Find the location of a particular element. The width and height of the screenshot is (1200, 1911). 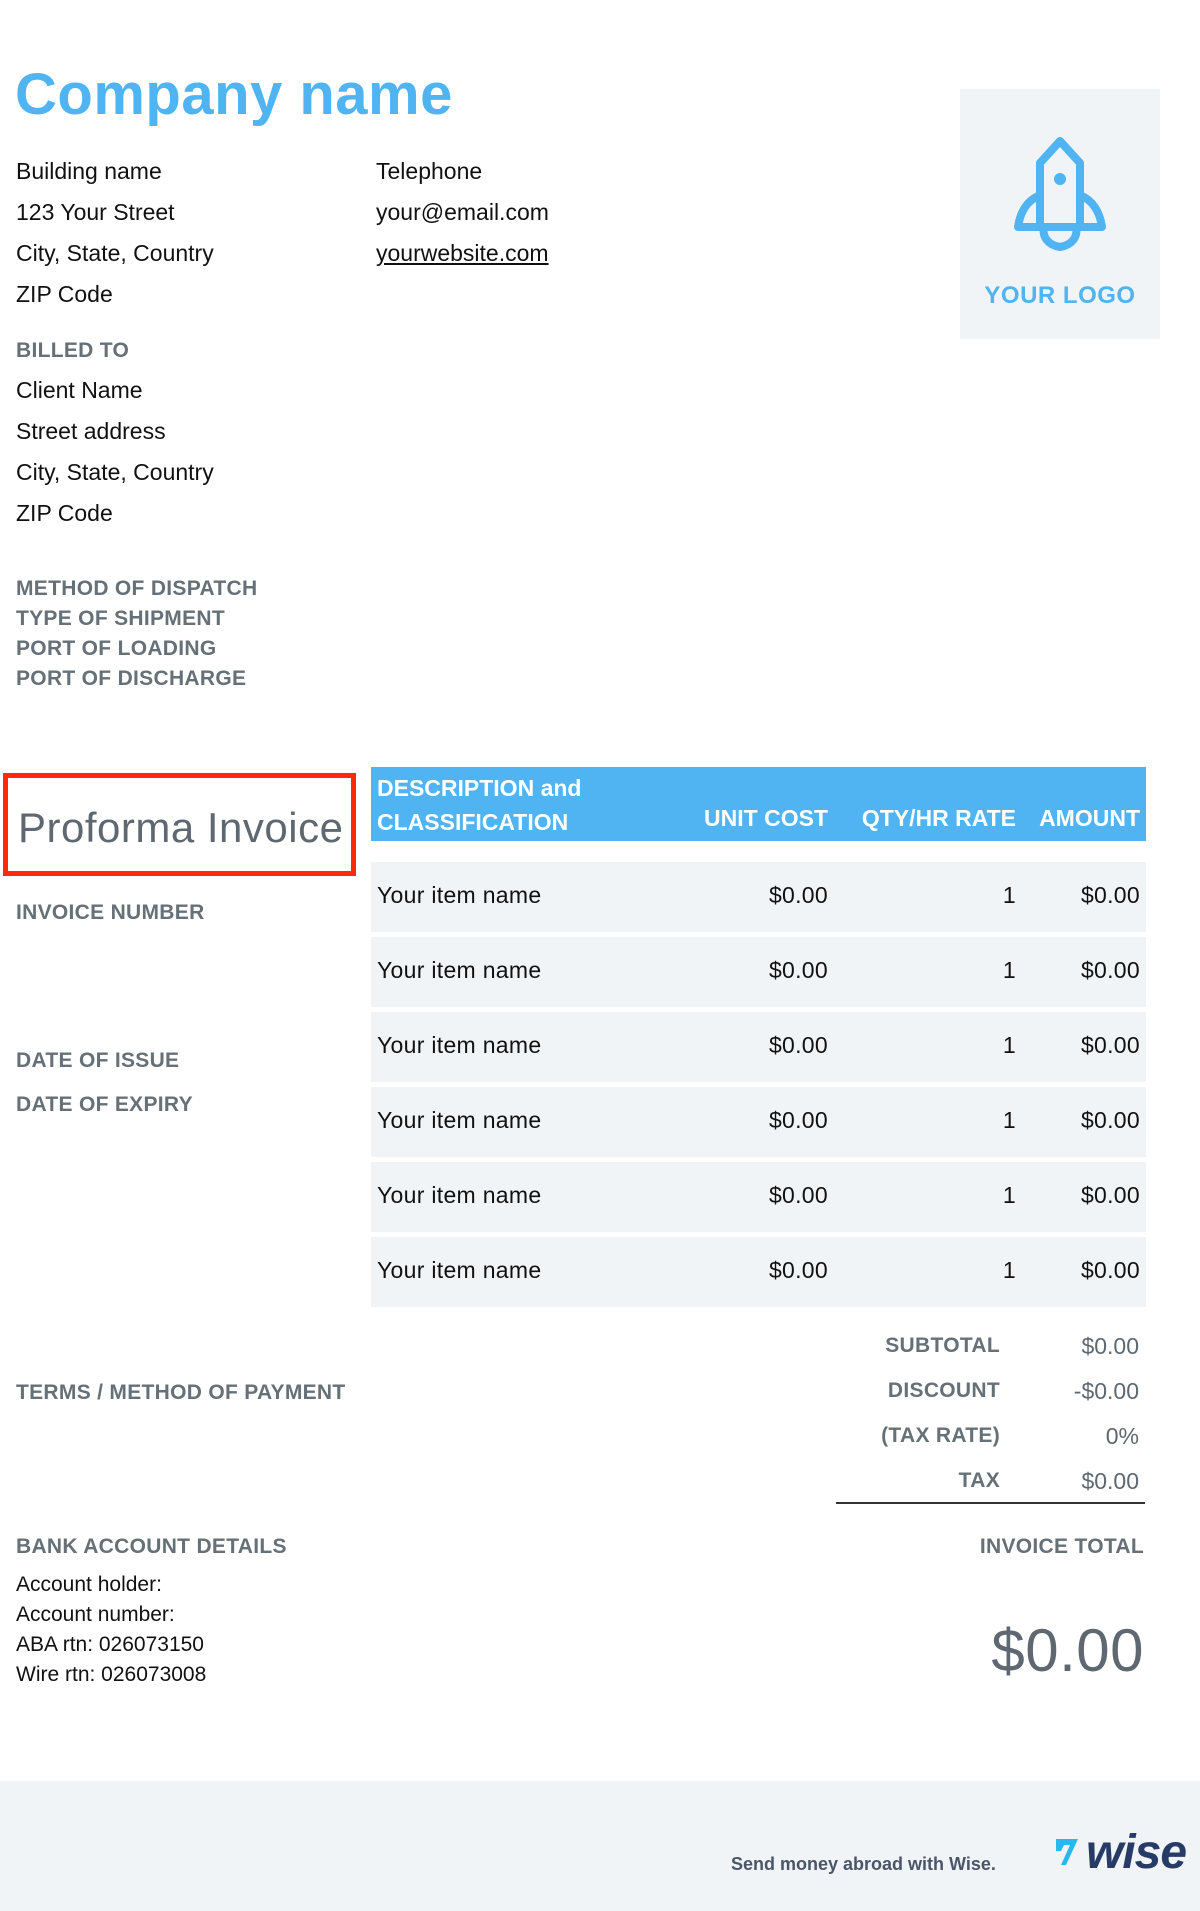

wire-routing: Wire rtn: 026073008 is located at coordinates (111, 1674).